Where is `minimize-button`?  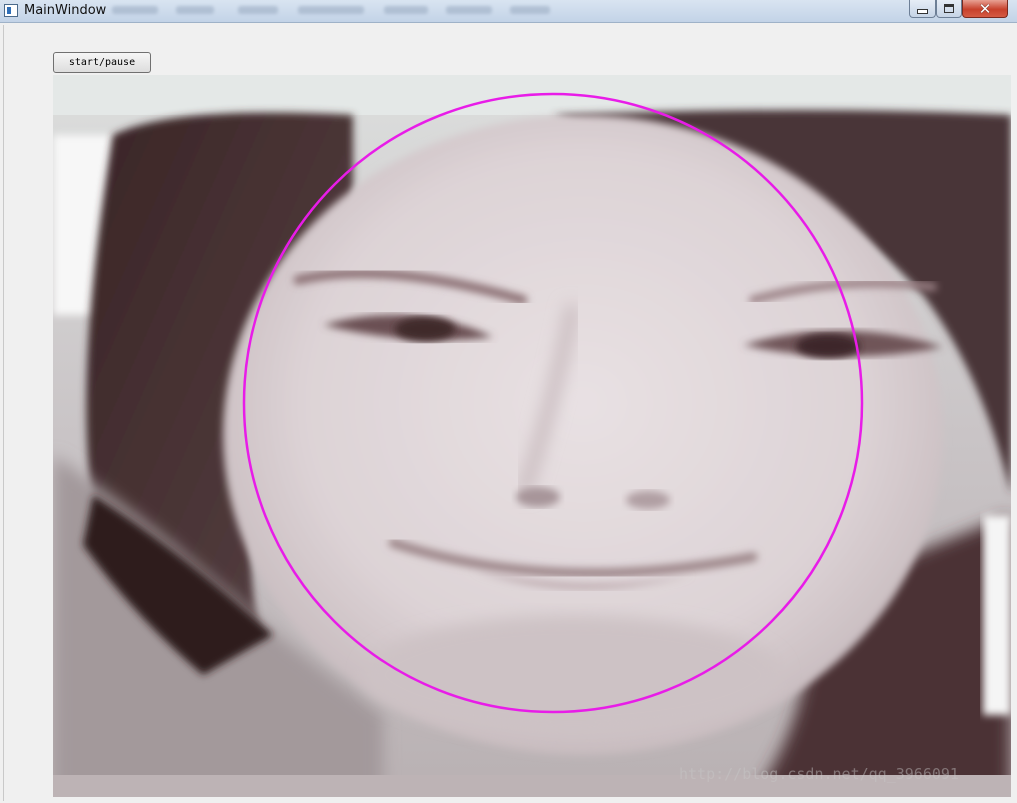 minimize-button is located at coordinates (922, 9).